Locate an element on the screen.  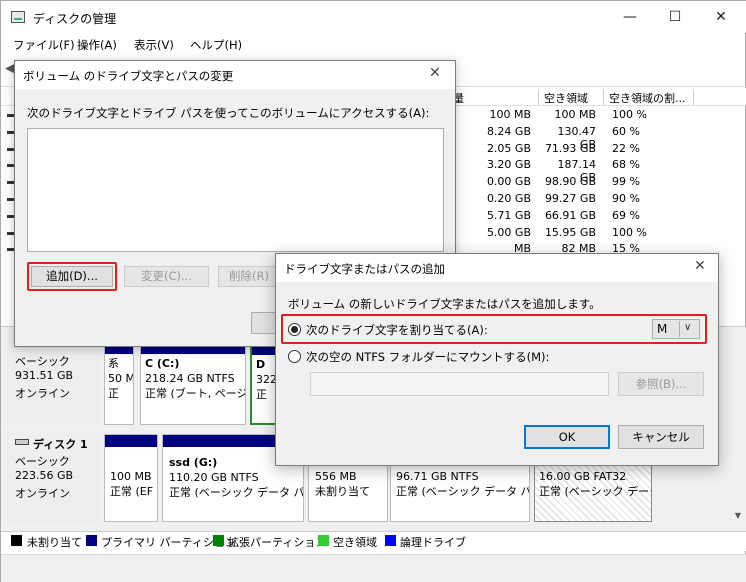
dialog-description: 次のドライブ文字とドライブ パスを使ってこのボリュームにアクセスする(A): is located at coordinates (228, 113).